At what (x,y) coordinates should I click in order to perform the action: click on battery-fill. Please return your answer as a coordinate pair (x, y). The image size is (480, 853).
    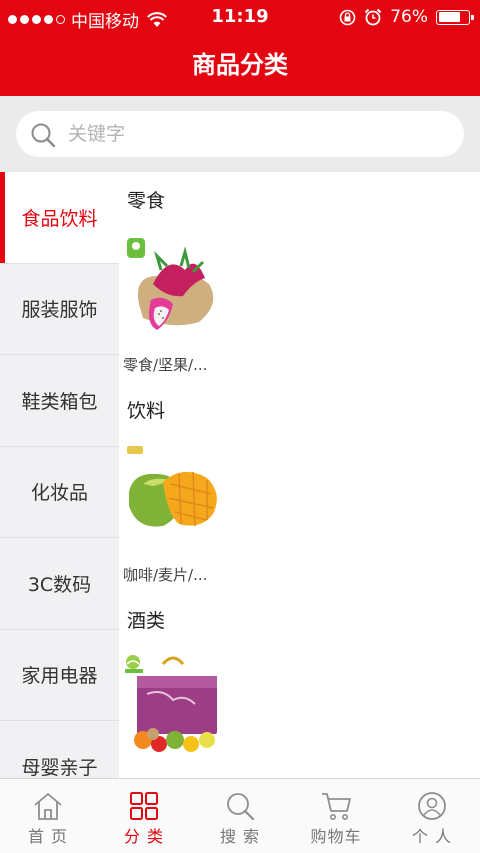
    Looking at the image, I should click on (449, 17).